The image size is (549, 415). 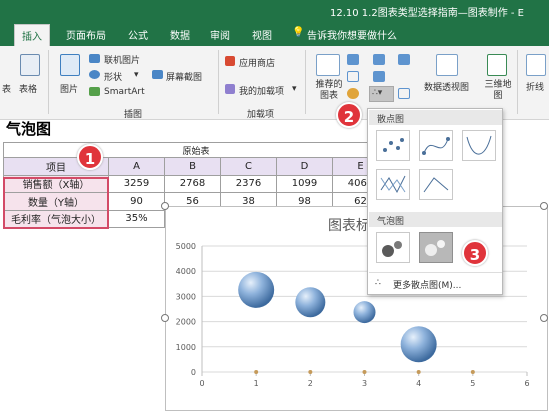 I want to click on recommended-charts-icon, so click(x=328, y=65).